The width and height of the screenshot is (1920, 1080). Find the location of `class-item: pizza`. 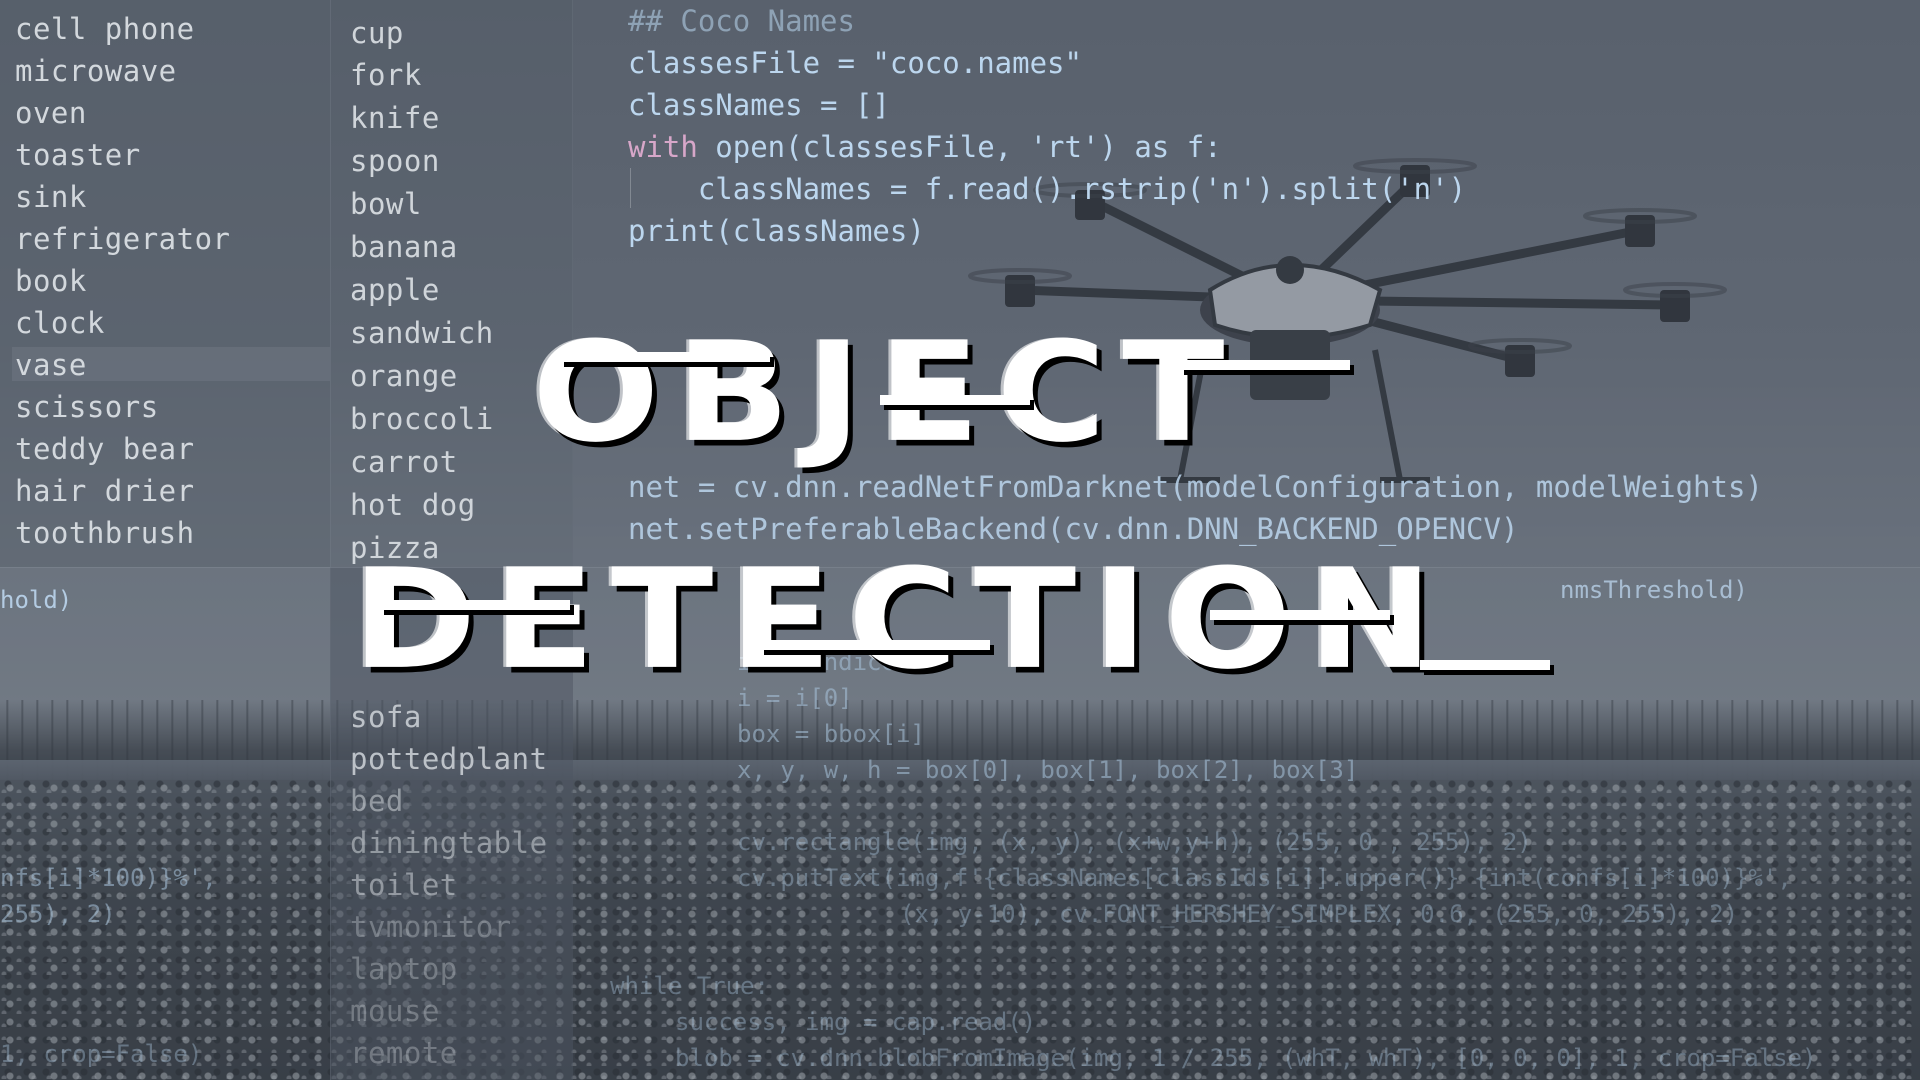

class-item: pizza is located at coordinates (395, 548).